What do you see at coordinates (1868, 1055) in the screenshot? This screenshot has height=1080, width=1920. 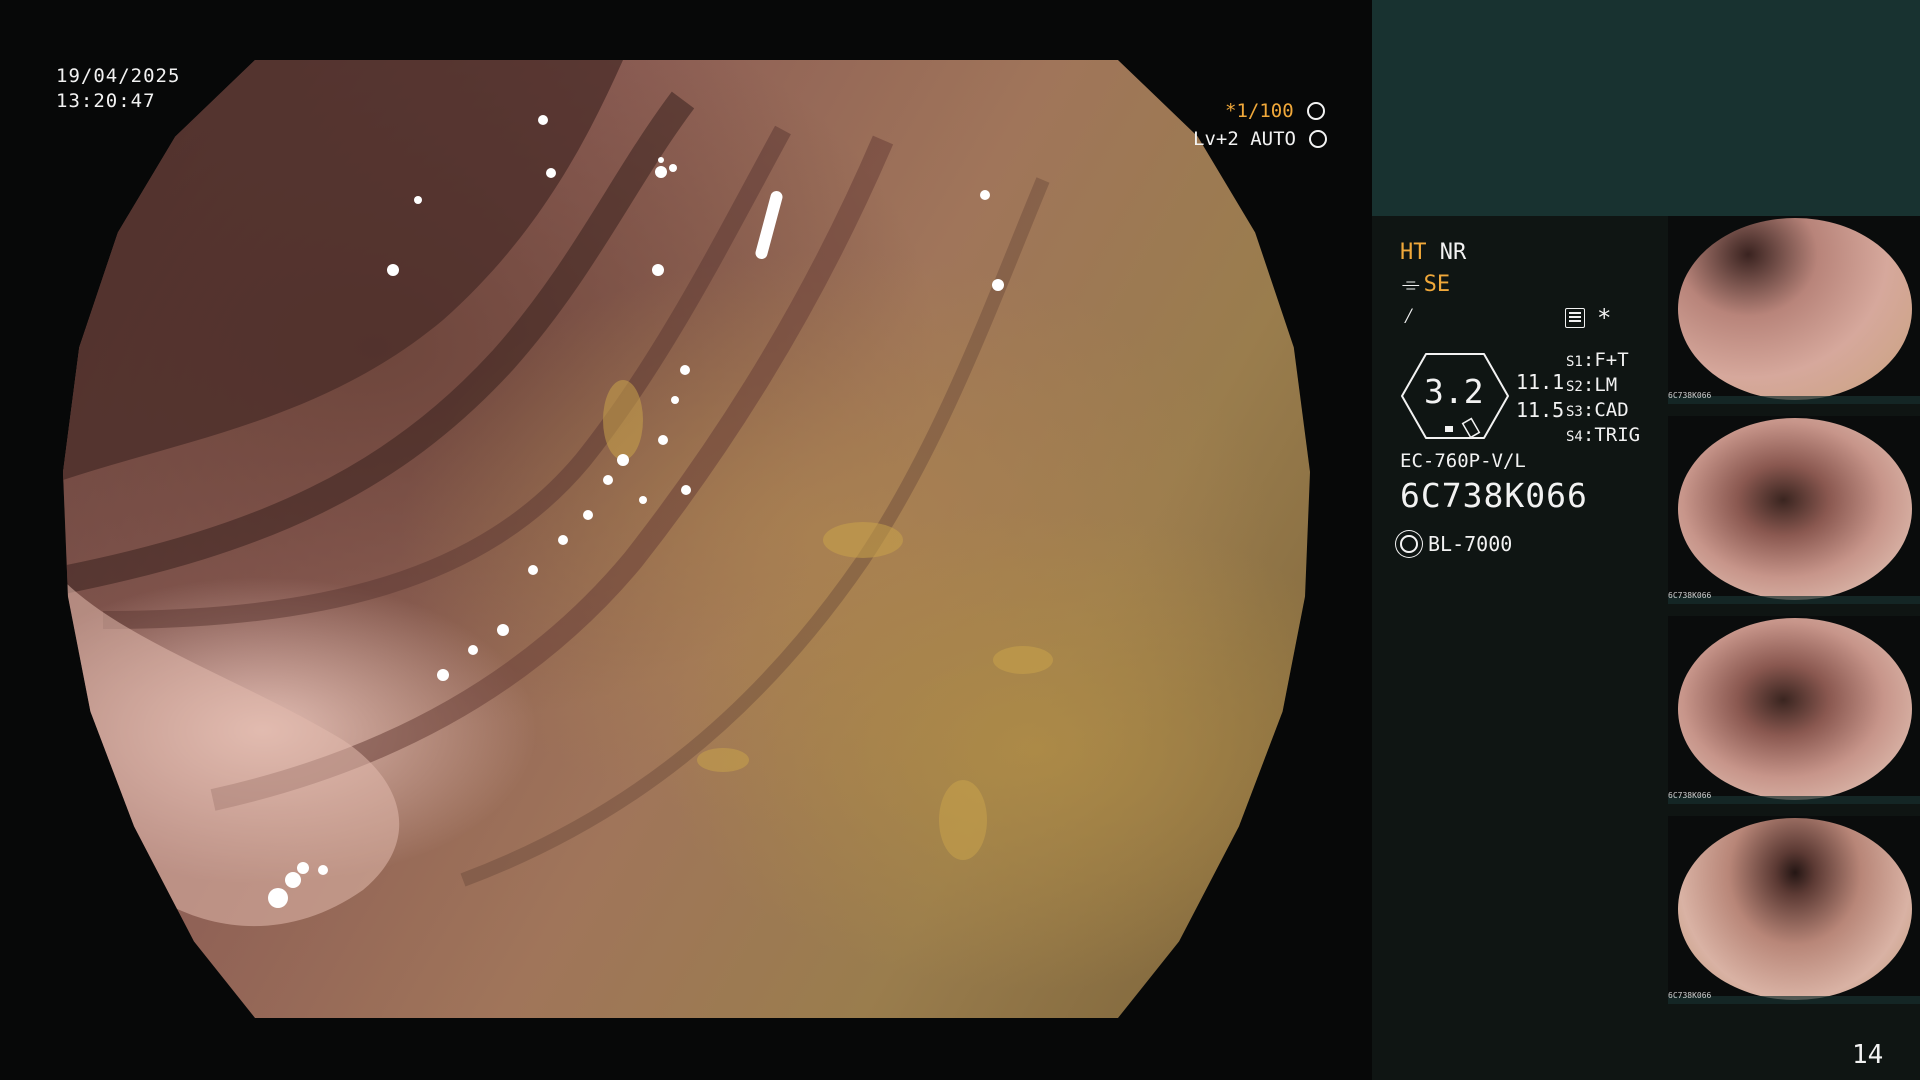 I see `page-number: 14` at bounding box center [1868, 1055].